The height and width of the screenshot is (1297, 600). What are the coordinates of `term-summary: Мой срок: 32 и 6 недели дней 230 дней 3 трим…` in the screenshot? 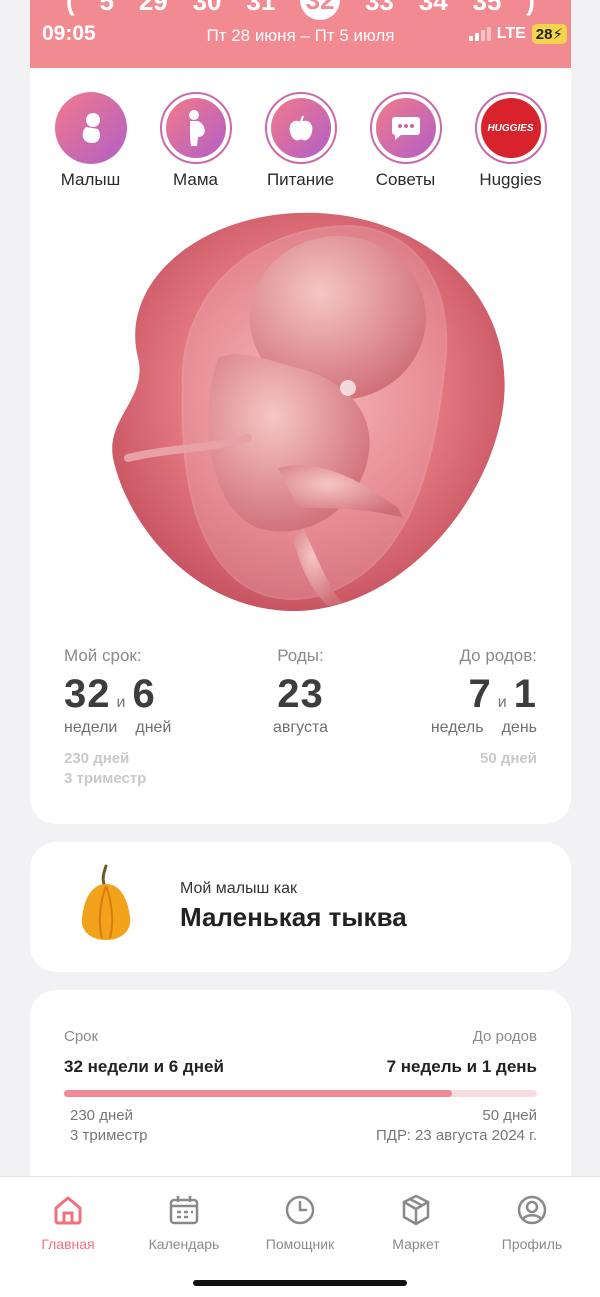 It's located at (300, 717).